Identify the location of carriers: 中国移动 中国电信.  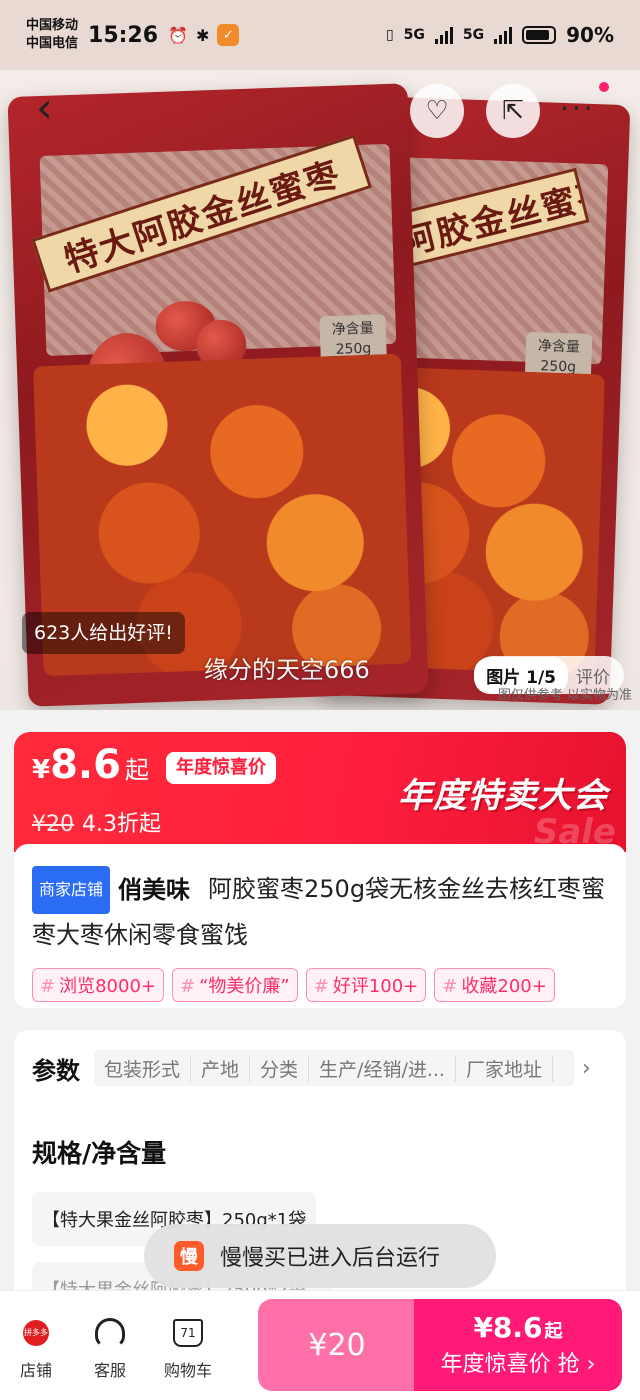
(52, 35).